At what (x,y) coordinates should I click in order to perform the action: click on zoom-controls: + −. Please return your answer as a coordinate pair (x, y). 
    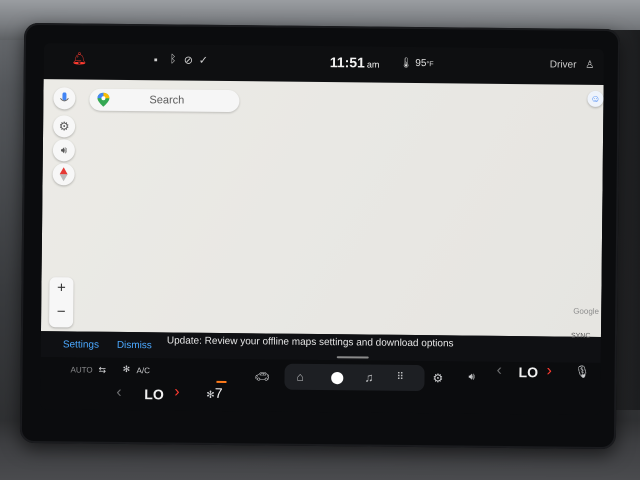
    Looking at the image, I should click on (61, 302).